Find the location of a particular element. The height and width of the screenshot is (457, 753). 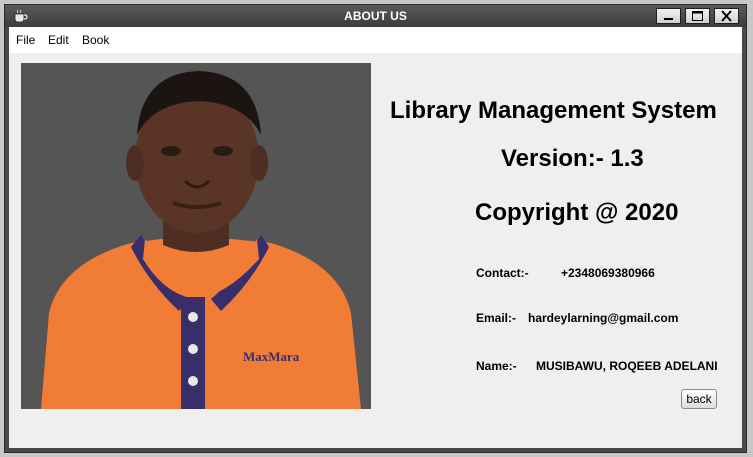

close-button is located at coordinates (726, 16).